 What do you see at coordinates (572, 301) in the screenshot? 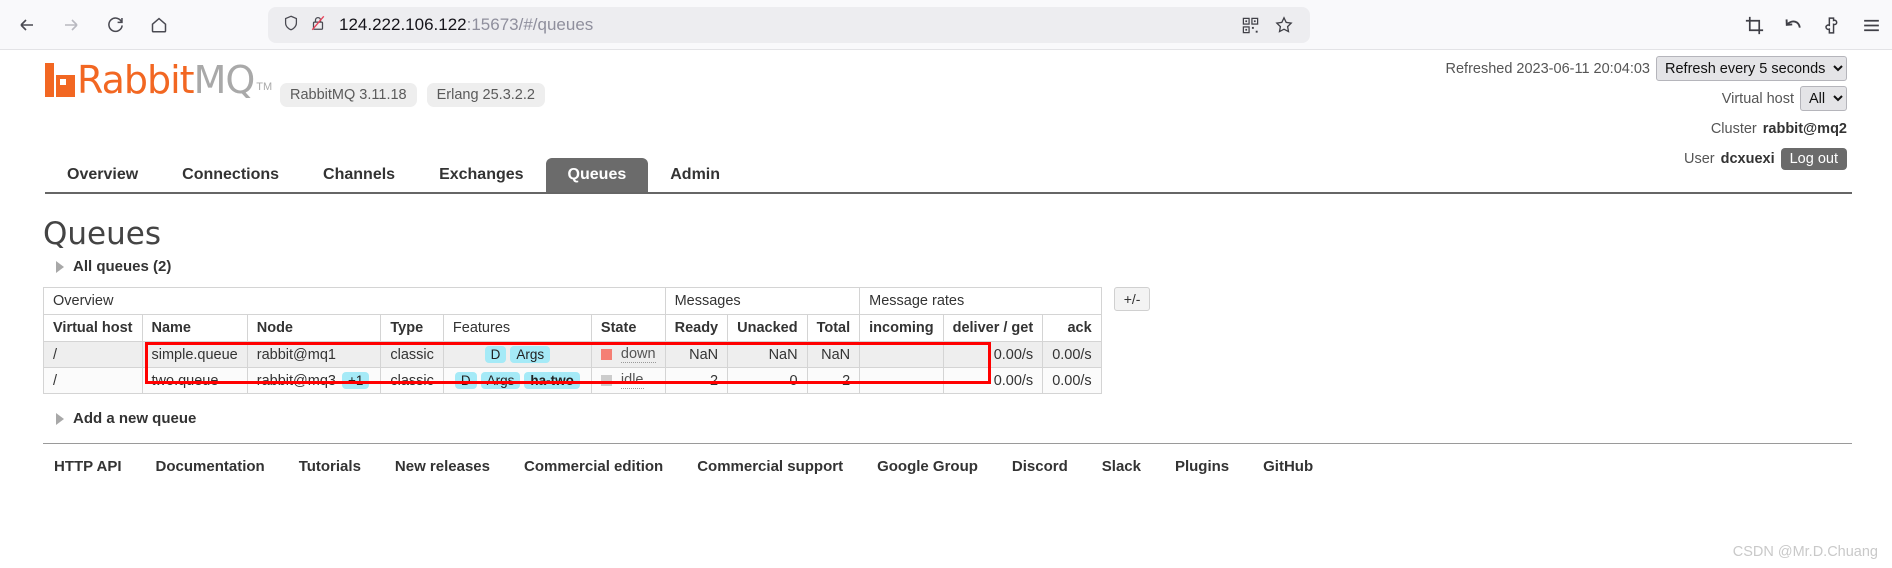
I see `group-header-row: Overview Messages Message rates` at bounding box center [572, 301].